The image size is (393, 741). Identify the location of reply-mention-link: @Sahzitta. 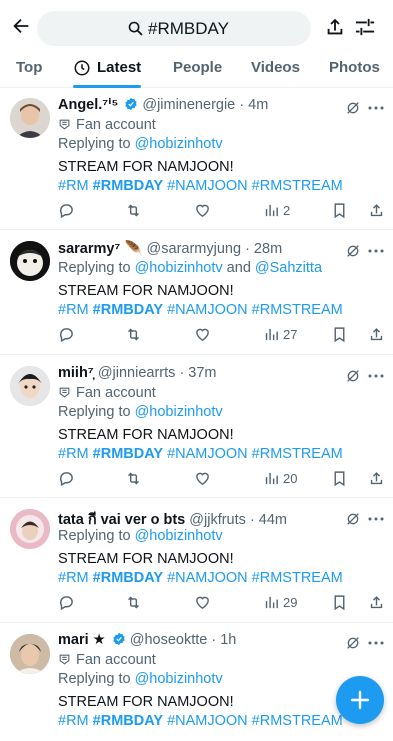
(288, 268).